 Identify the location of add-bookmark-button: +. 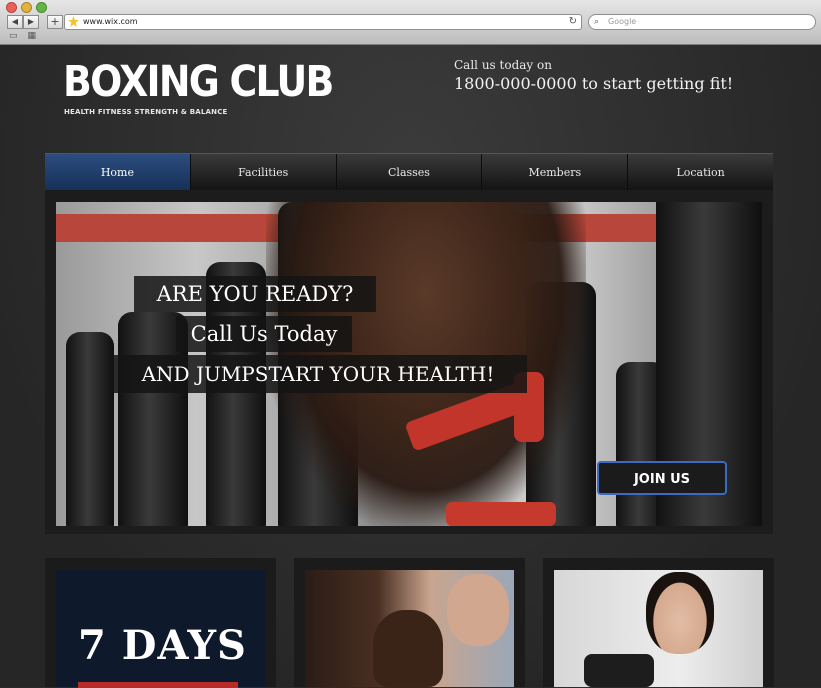
(55, 22).